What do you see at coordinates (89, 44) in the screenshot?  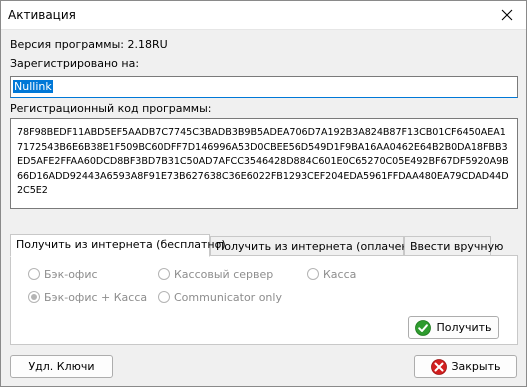 I see `version-label: Версия программы: 2.18RU` at bounding box center [89, 44].